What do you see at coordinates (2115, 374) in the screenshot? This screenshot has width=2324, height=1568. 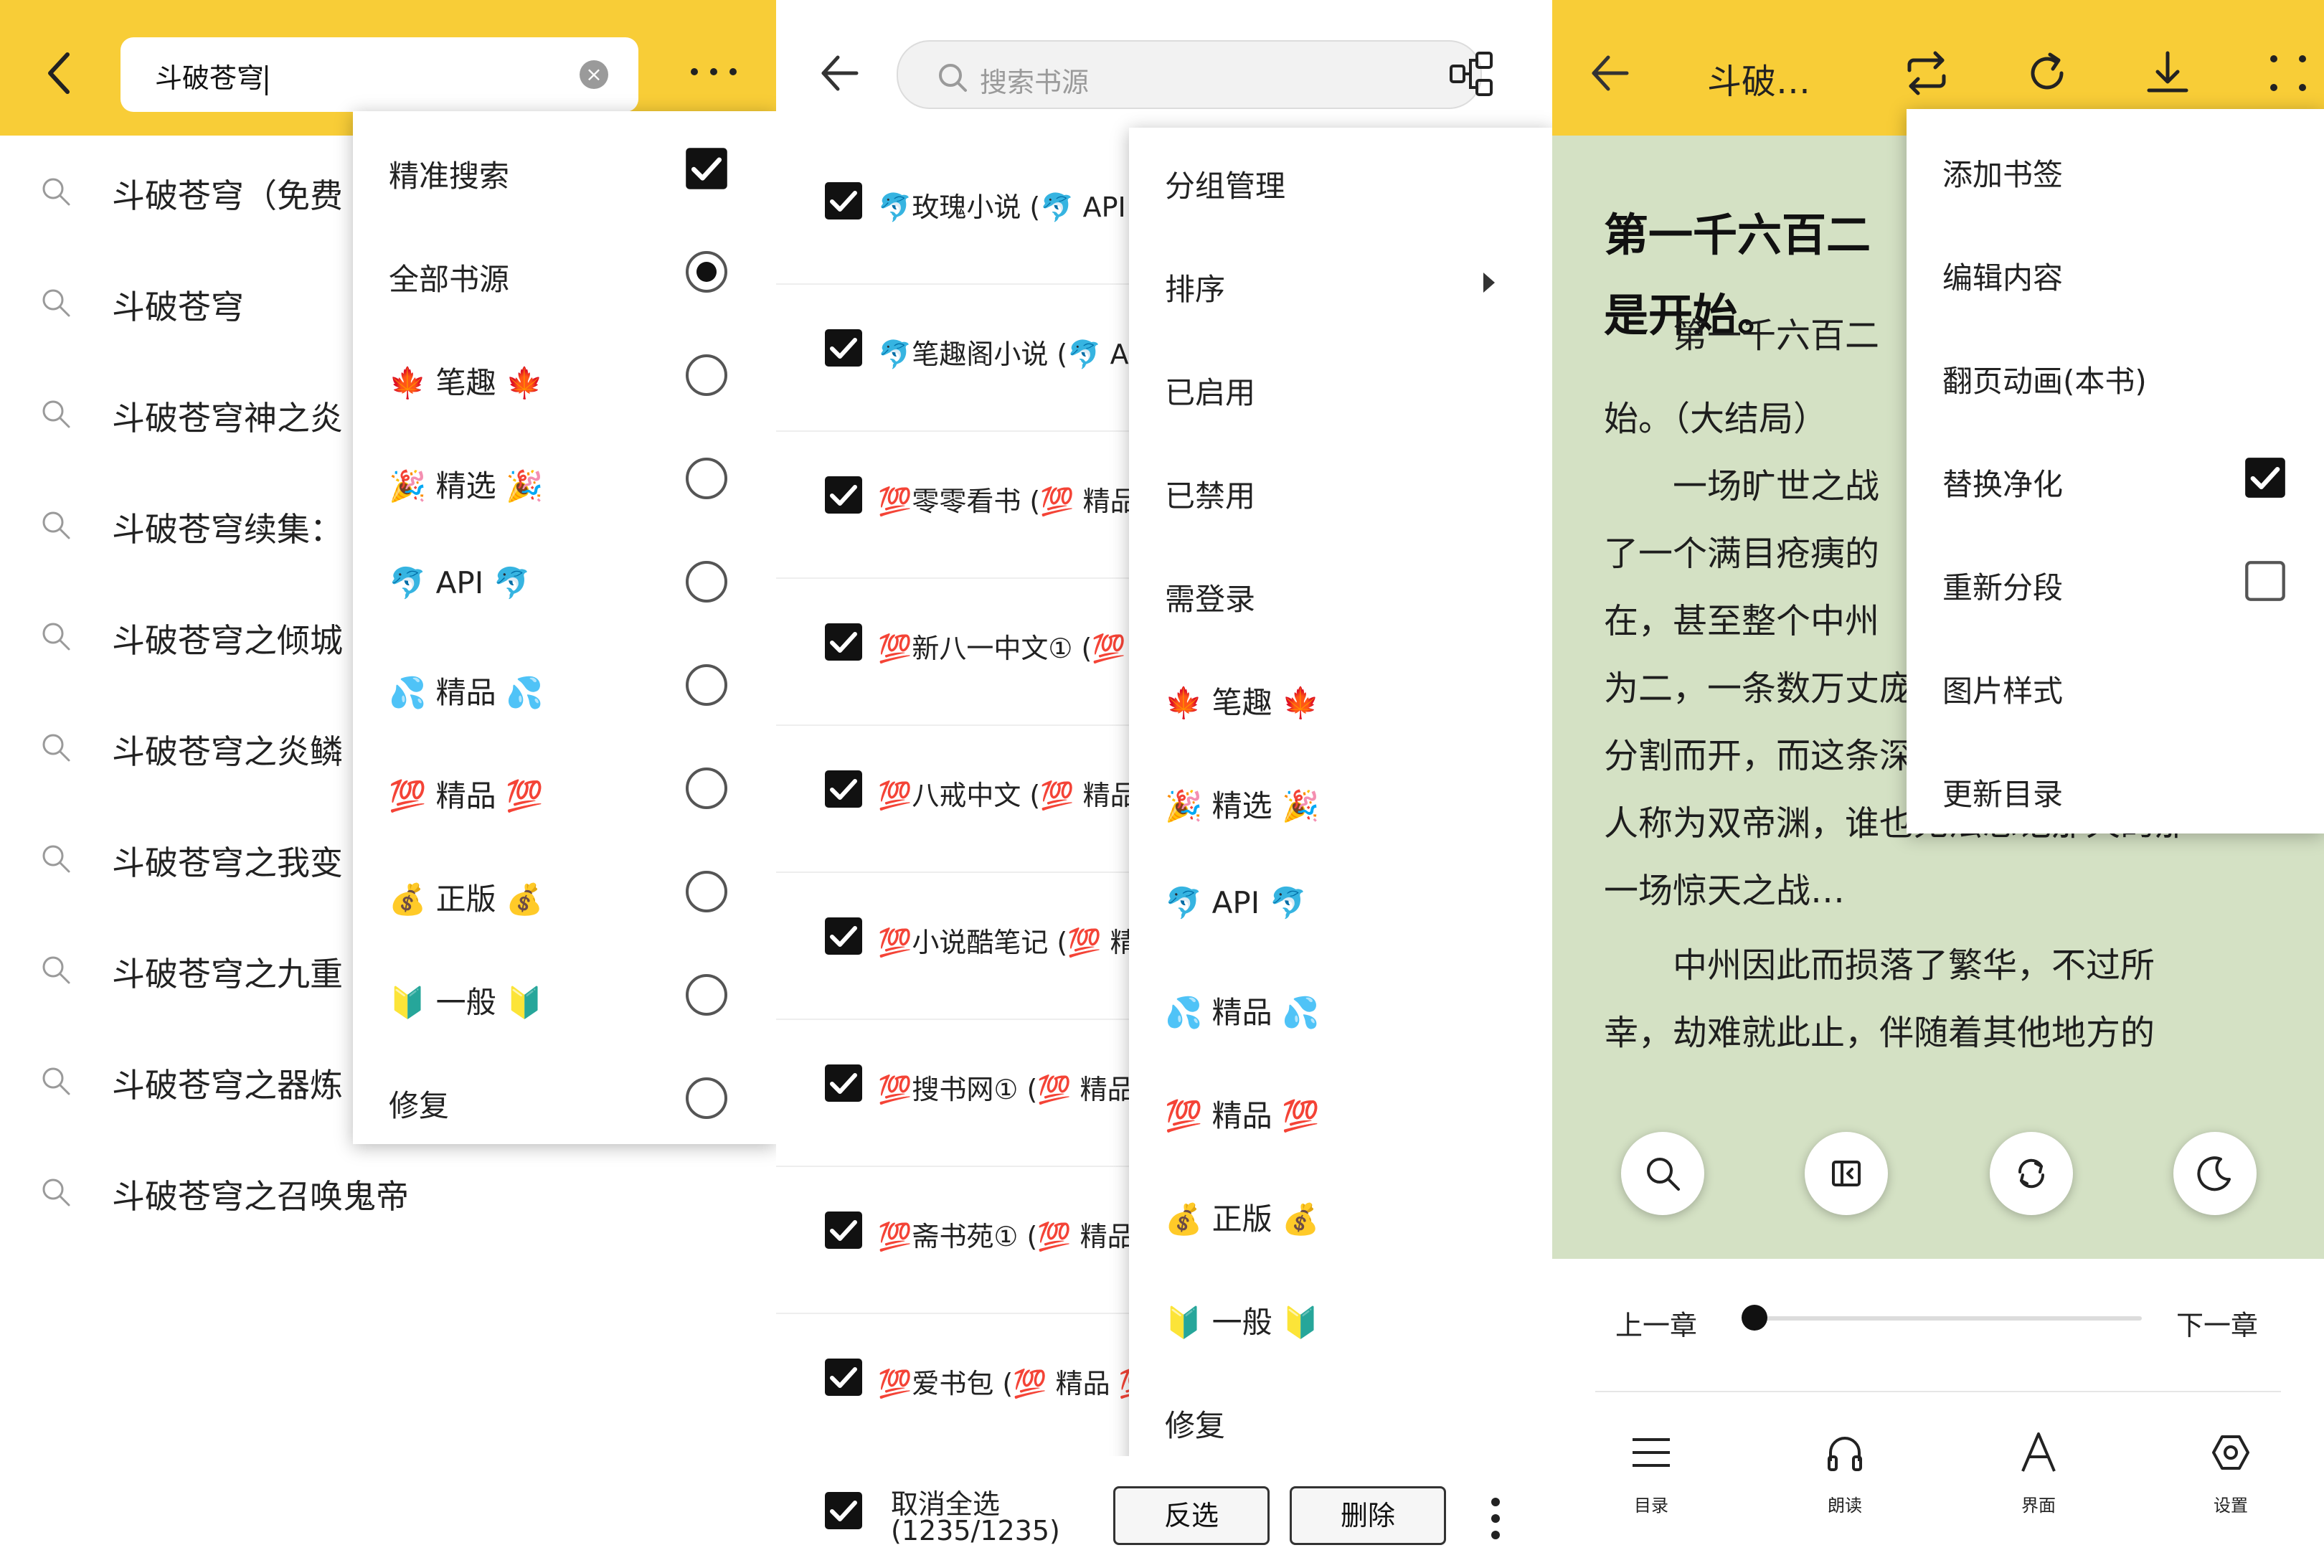 I see `reader-menu-item: 翻页动画(本书)` at bounding box center [2115, 374].